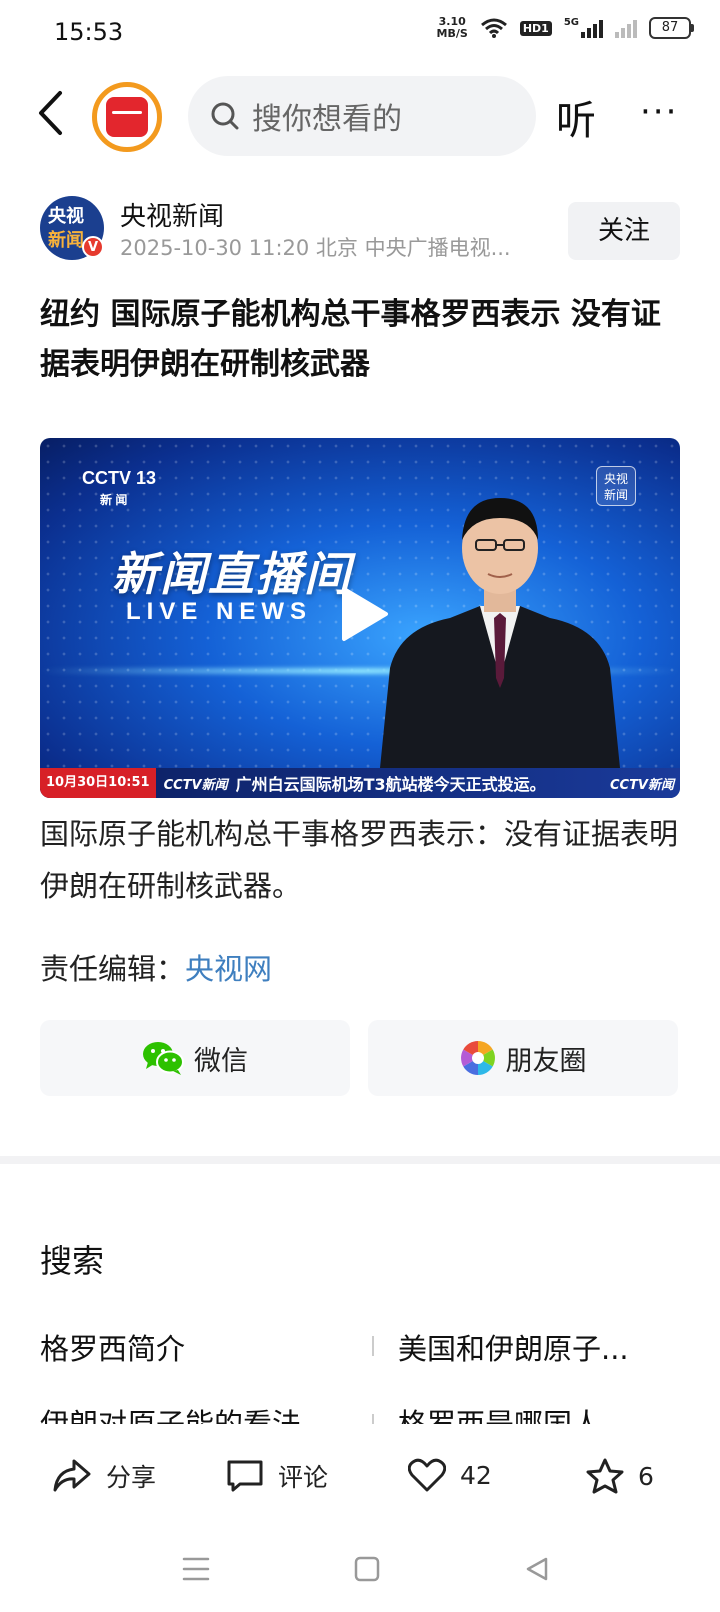  What do you see at coordinates (112, 1347) in the screenshot?
I see `search-suggestion: 格罗西简介` at bounding box center [112, 1347].